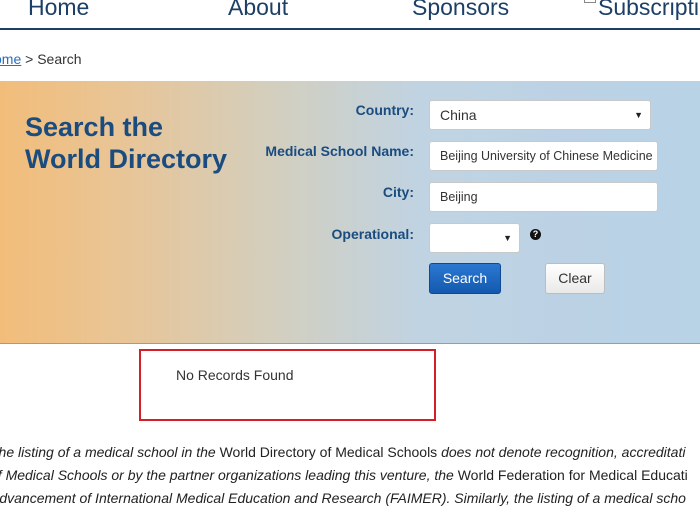  What do you see at coordinates (535, 234) in the screenshot?
I see `question-icon: ?` at bounding box center [535, 234].